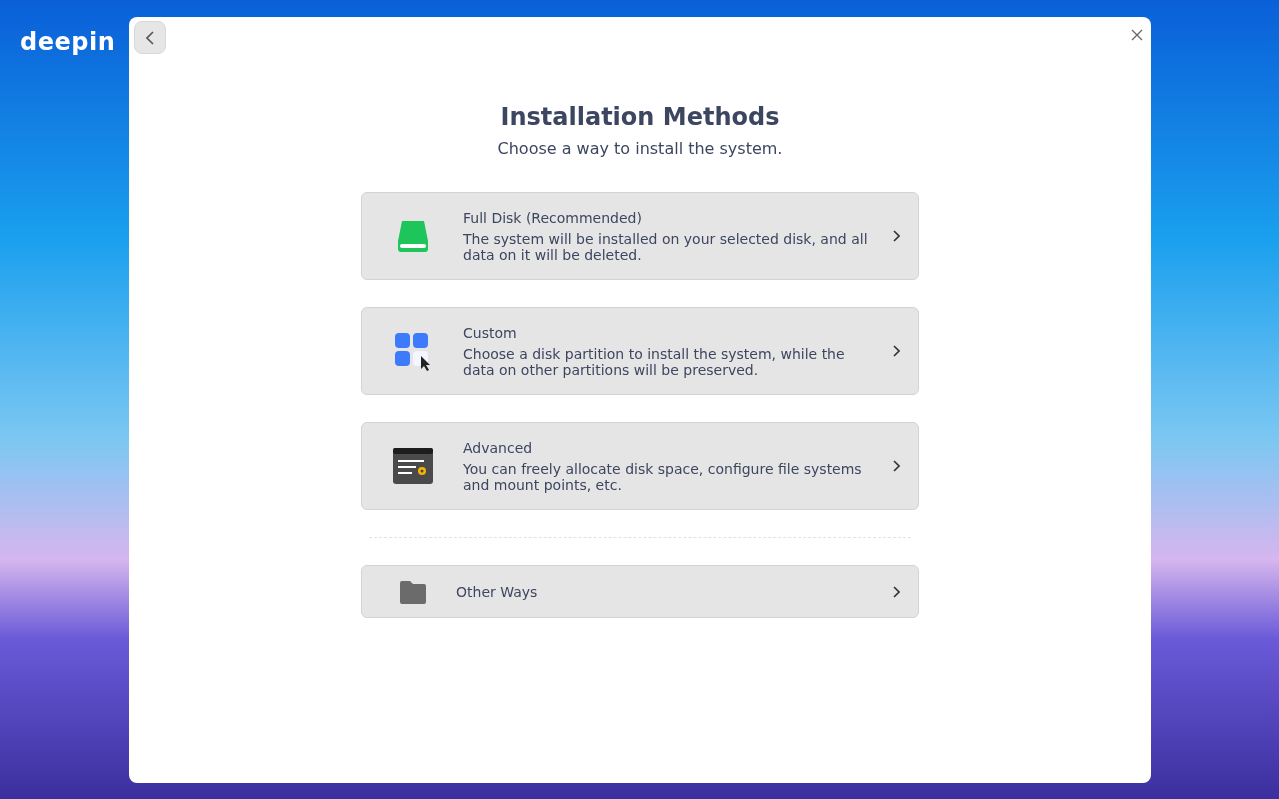 The image size is (1279, 799). Describe the element at coordinates (490, 332) in the screenshot. I see `method-title: Custom` at that location.